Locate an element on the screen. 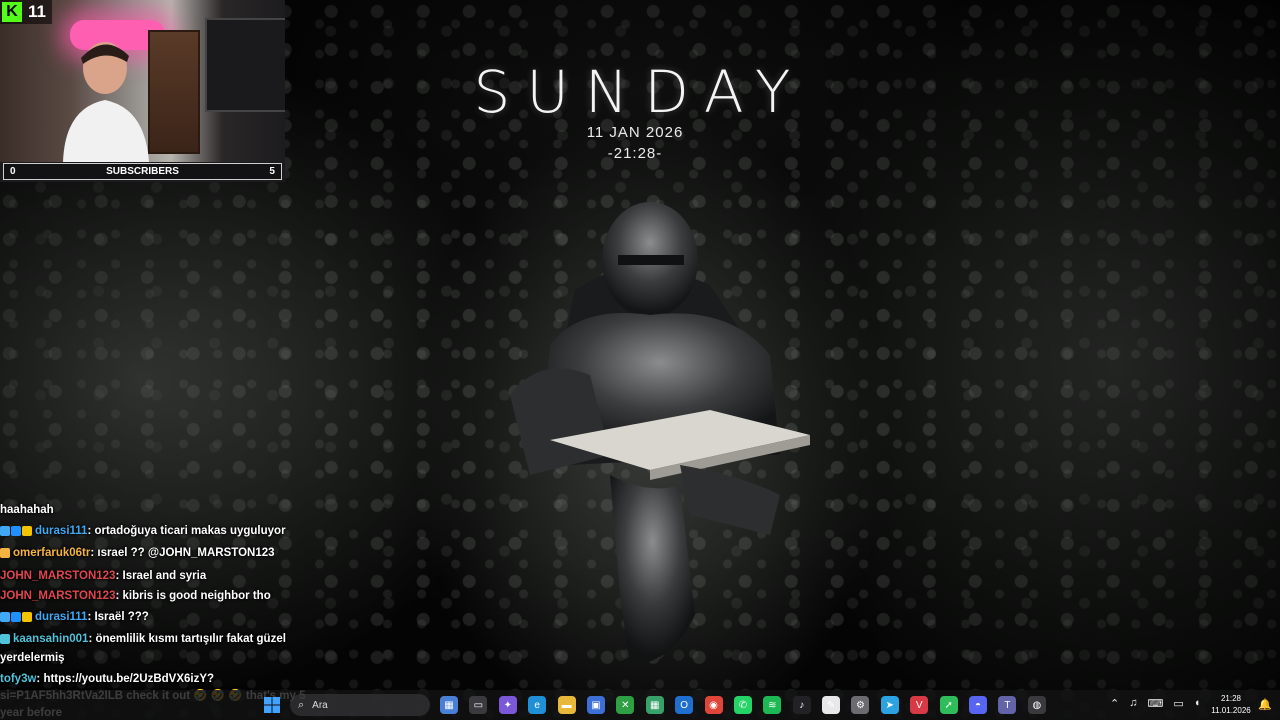  webcam-shelf is located at coordinates (174, 92).